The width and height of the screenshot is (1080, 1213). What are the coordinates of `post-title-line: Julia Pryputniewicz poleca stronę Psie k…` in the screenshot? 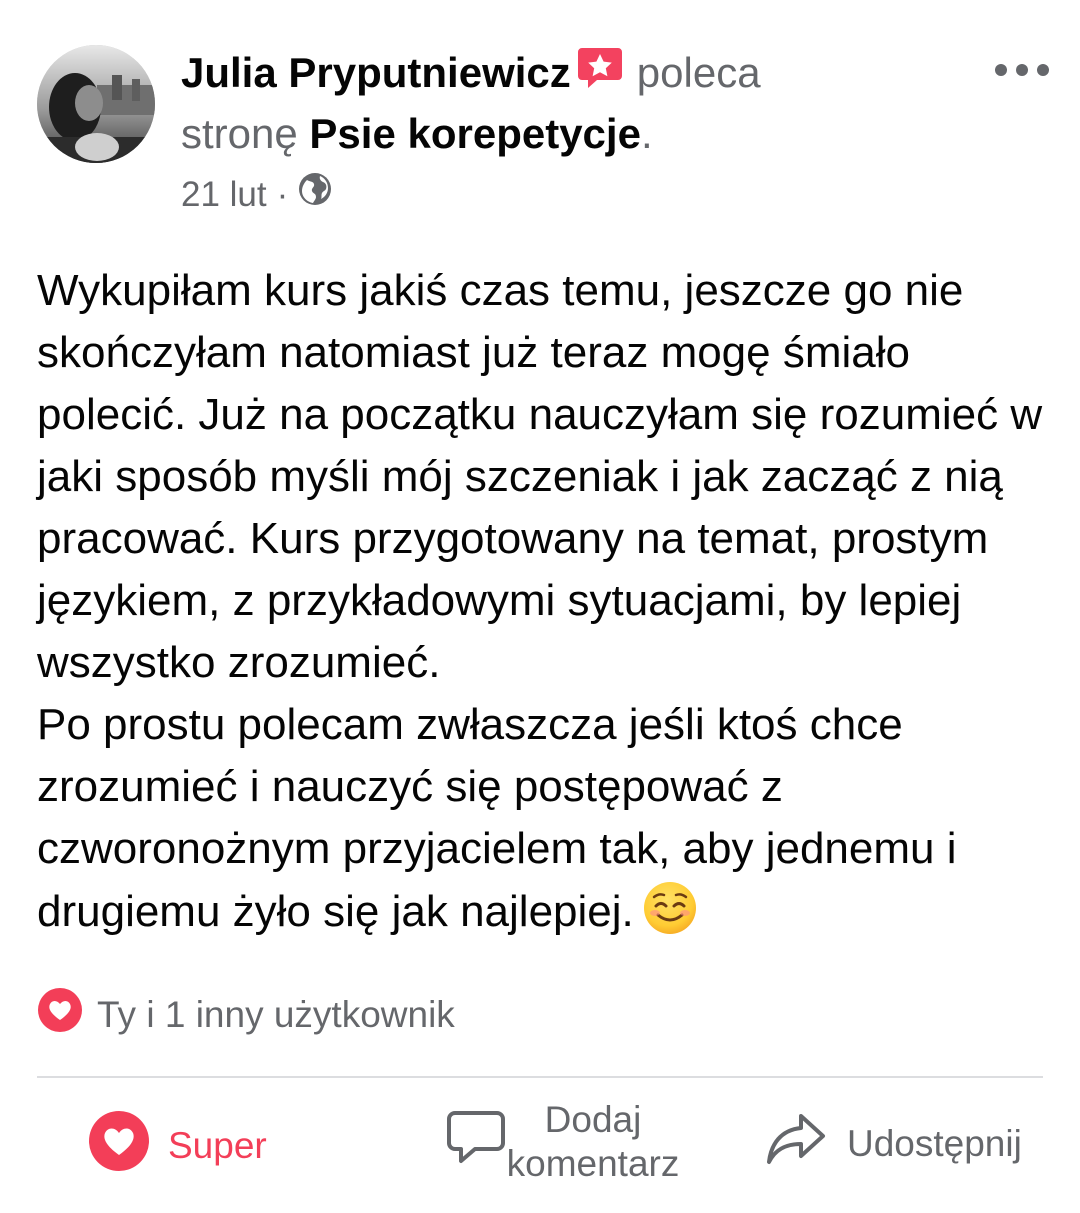 It's located at (551, 103).